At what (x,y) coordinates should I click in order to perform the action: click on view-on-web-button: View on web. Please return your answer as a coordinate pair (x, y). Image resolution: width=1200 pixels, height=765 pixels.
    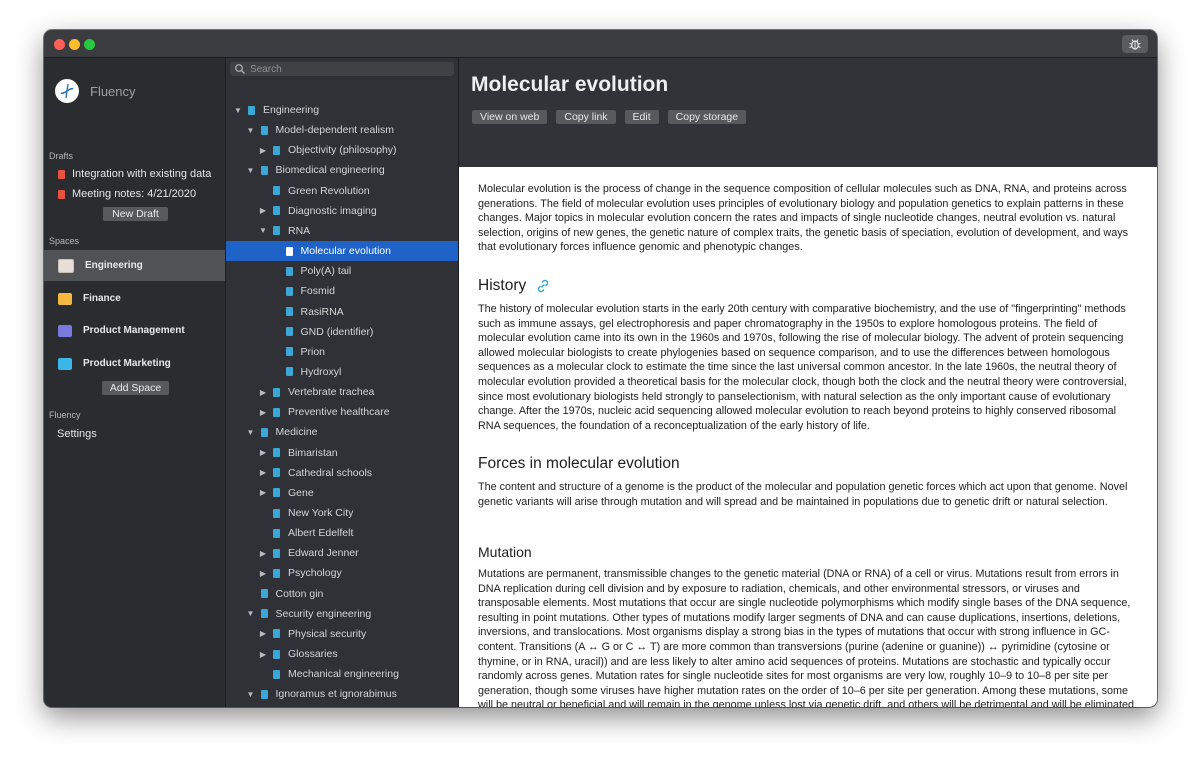
    Looking at the image, I should click on (510, 117).